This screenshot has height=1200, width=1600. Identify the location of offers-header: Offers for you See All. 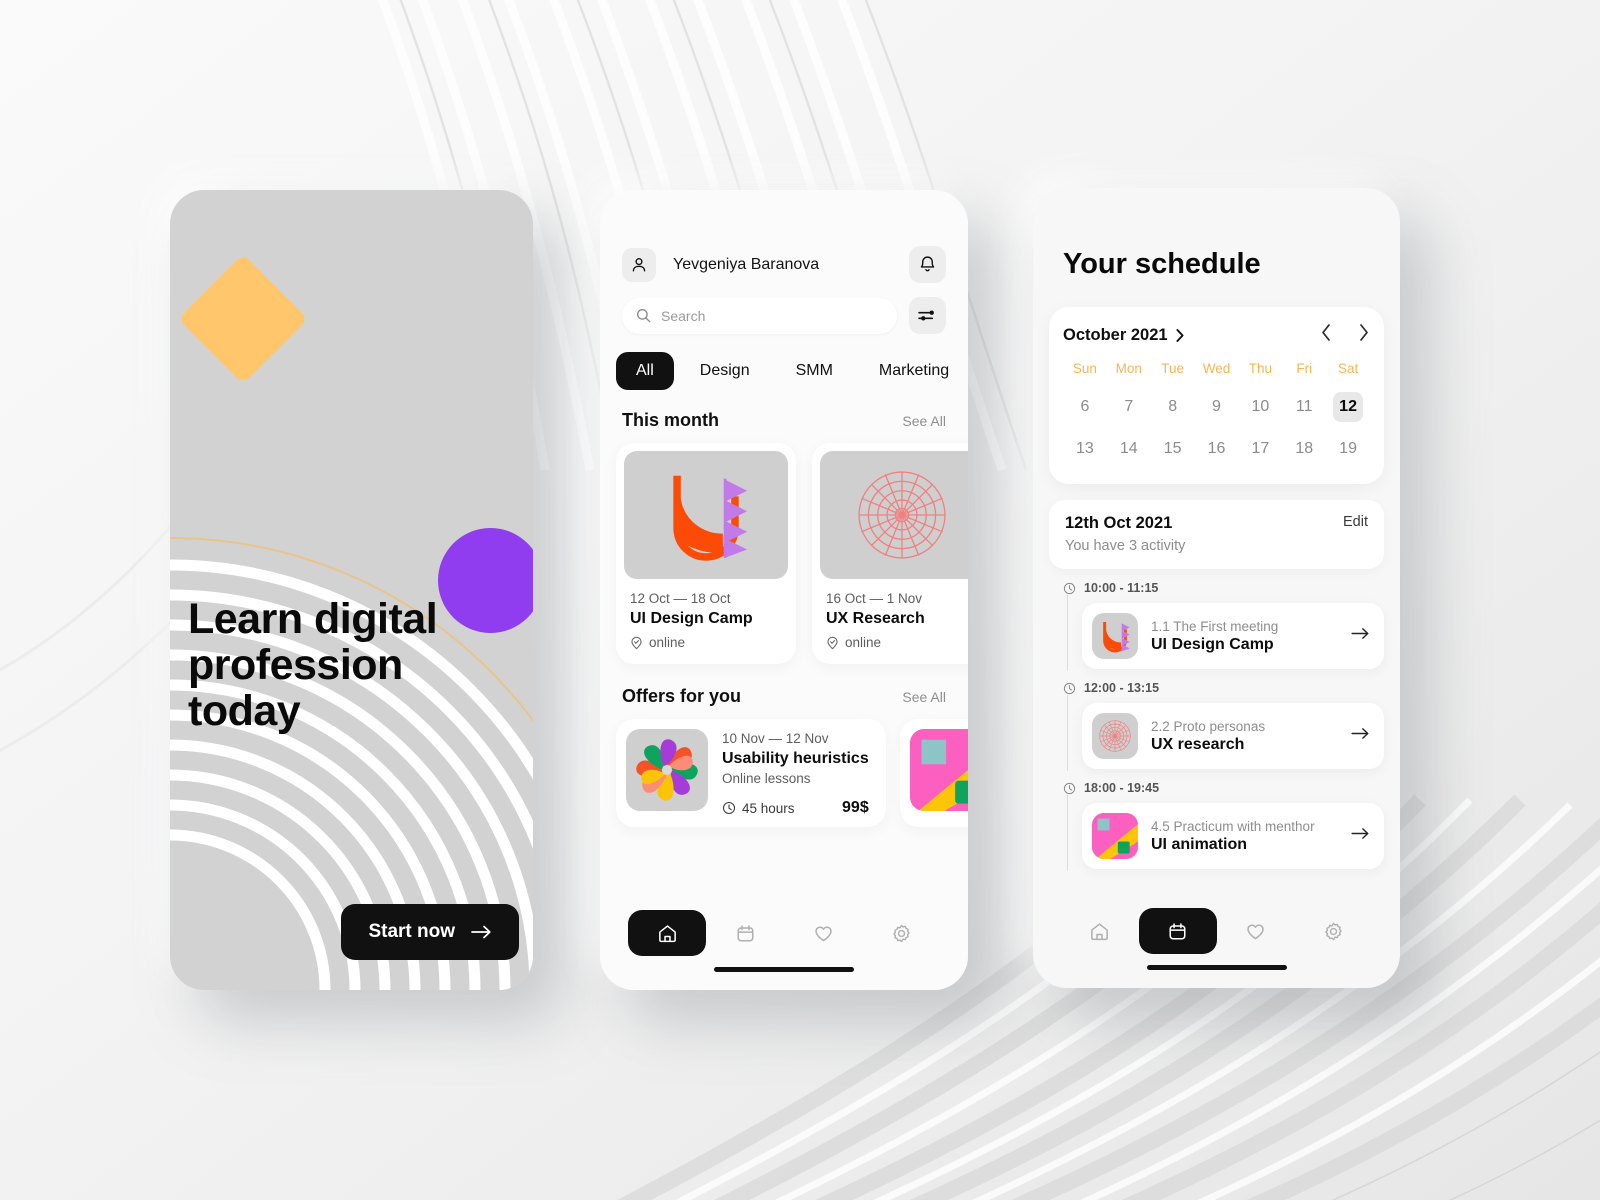
(784, 685).